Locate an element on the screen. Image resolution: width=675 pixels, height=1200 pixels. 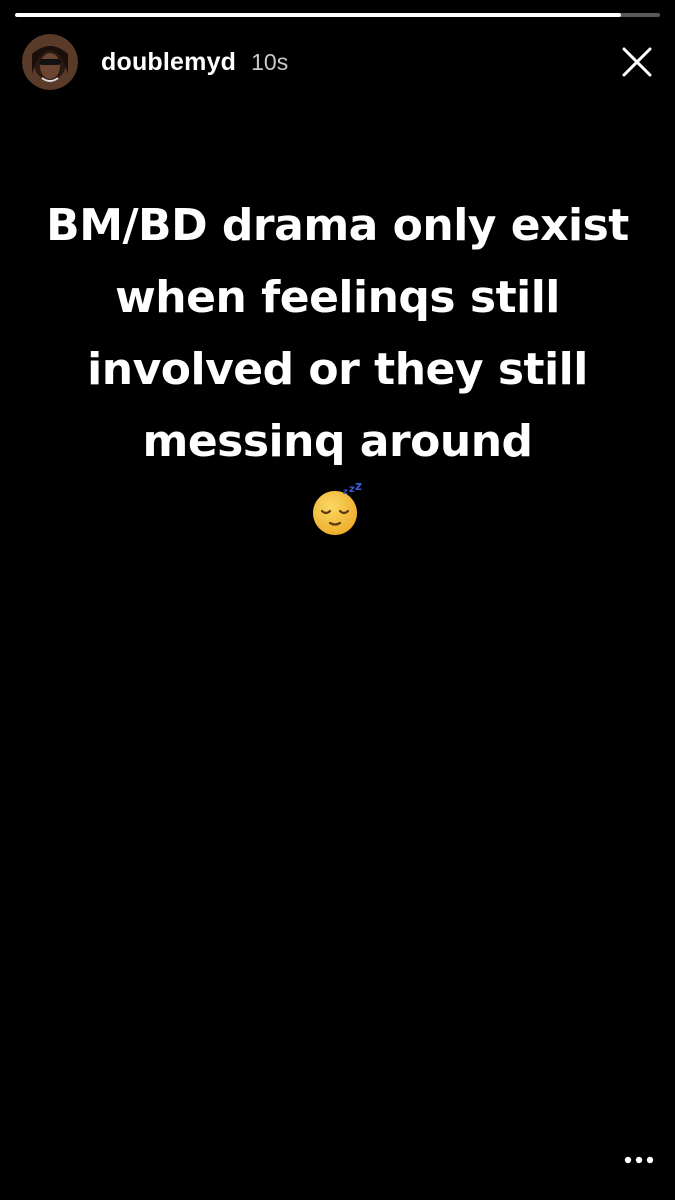
close-icon is located at coordinates (637, 62).